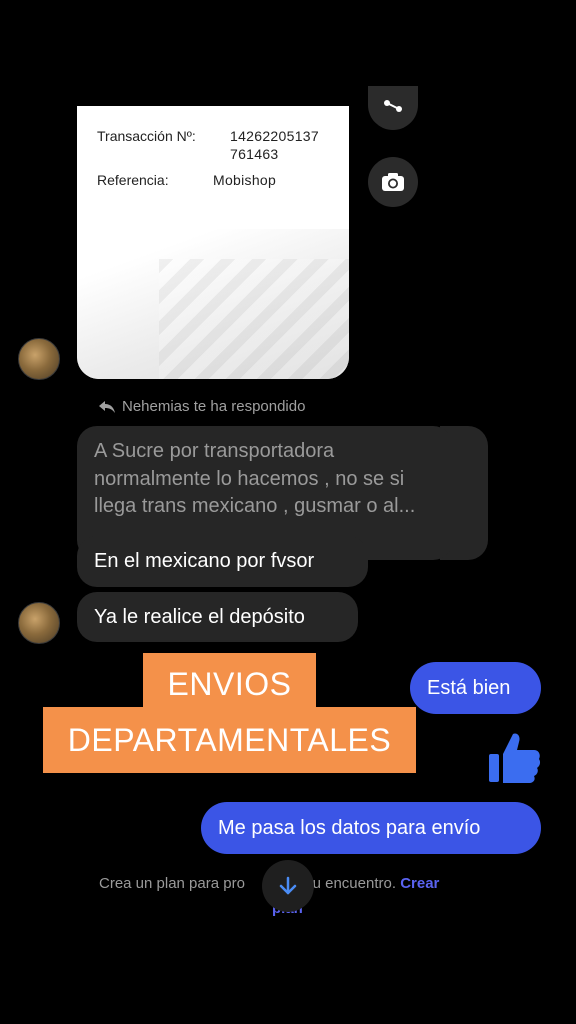 The height and width of the screenshot is (1024, 576). I want to click on share-button, so click(393, 108).